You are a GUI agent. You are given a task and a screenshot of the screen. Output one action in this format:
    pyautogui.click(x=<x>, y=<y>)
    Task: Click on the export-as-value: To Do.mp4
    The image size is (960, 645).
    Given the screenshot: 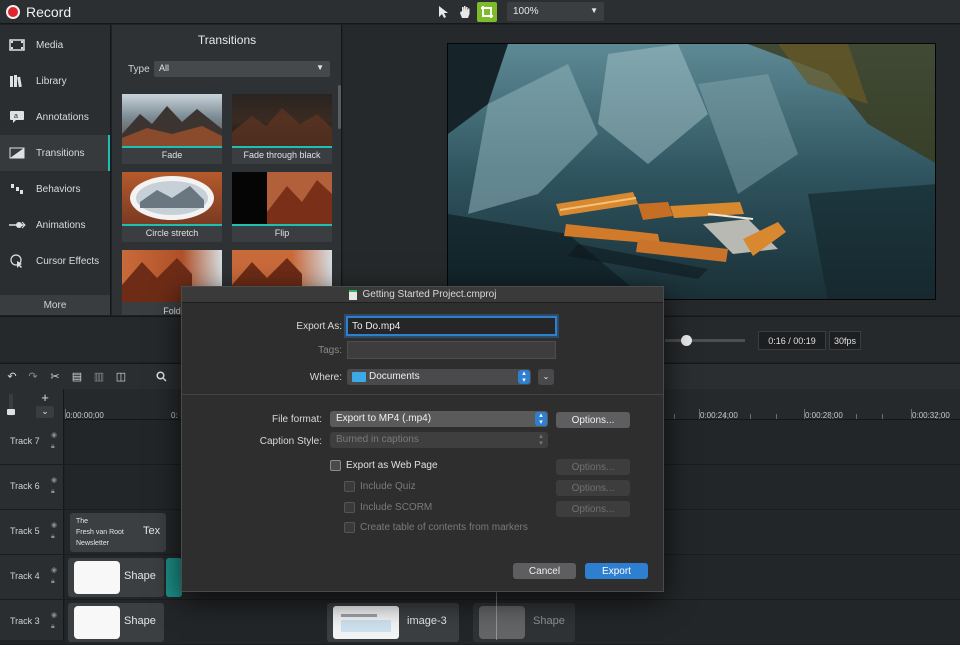 What is the action you would take?
    pyautogui.click(x=376, y=326)
    